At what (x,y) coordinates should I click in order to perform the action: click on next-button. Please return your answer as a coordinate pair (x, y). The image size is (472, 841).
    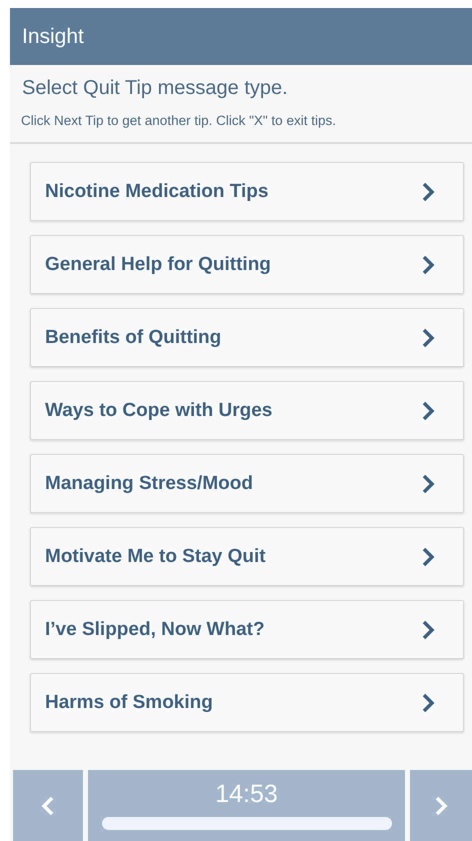
    Looking at the image, I should click on (441, 805).